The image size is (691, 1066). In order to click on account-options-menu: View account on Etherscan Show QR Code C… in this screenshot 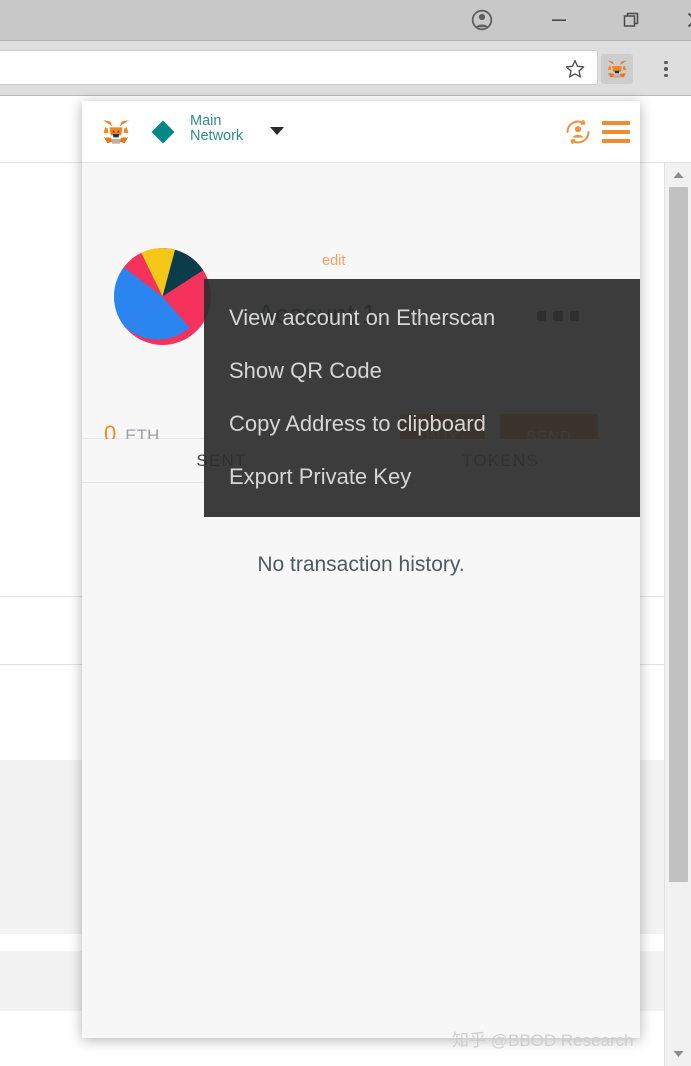, I will do `click(422, 398)`.